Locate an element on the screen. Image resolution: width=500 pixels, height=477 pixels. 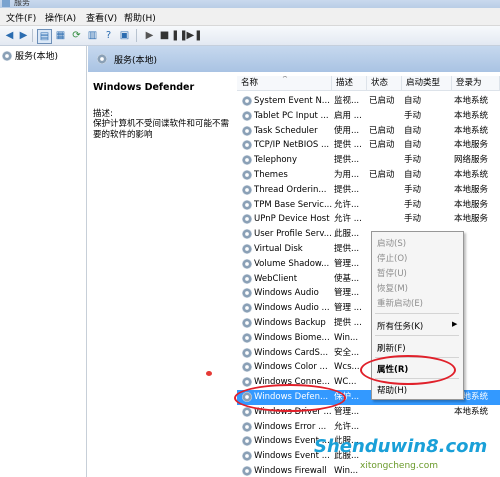
menu-item-all-tasks: 所有任务(K) is located at coordinates (400, 326).